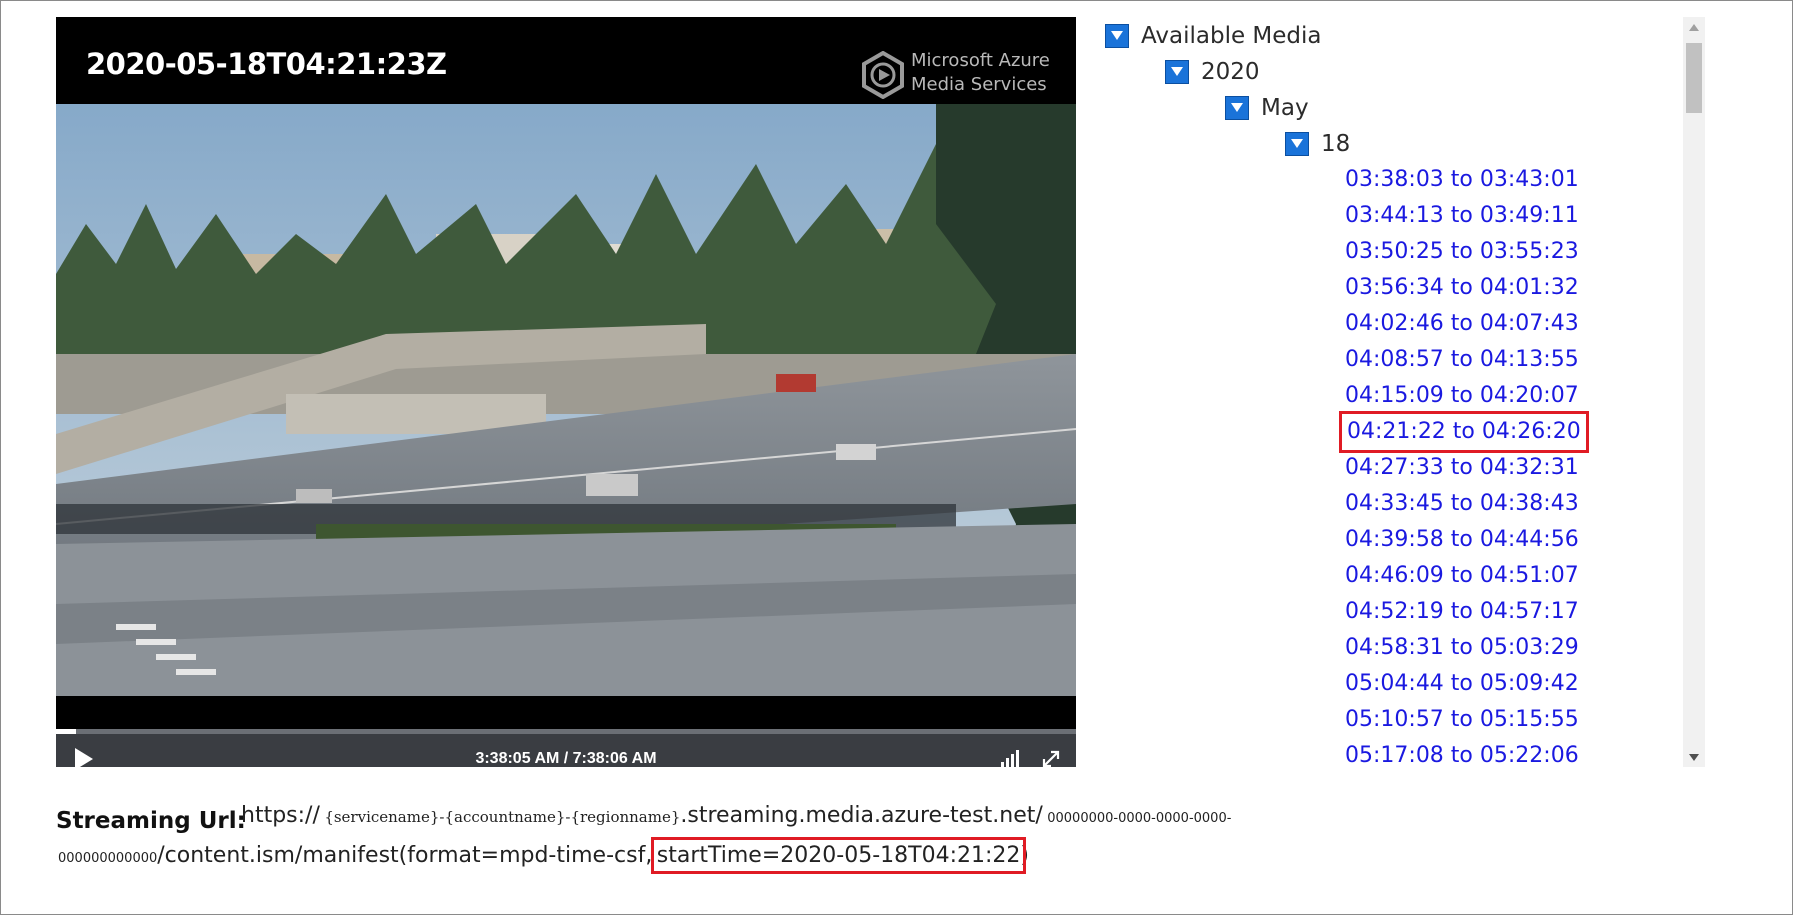 The image size is (1793, 915). I want to click on tree-label-month: May, so click(1285, 108).